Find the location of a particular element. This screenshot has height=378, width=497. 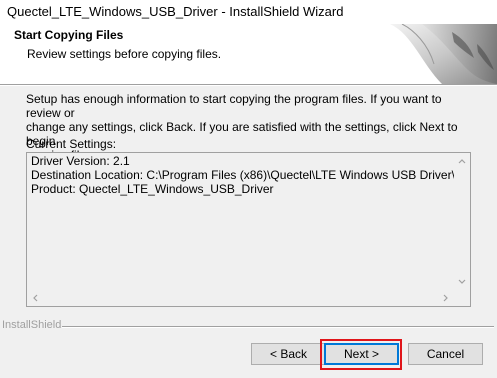

settings-line-driver-version: Driver Version: 2.1 is located at coordinates (80, 161).